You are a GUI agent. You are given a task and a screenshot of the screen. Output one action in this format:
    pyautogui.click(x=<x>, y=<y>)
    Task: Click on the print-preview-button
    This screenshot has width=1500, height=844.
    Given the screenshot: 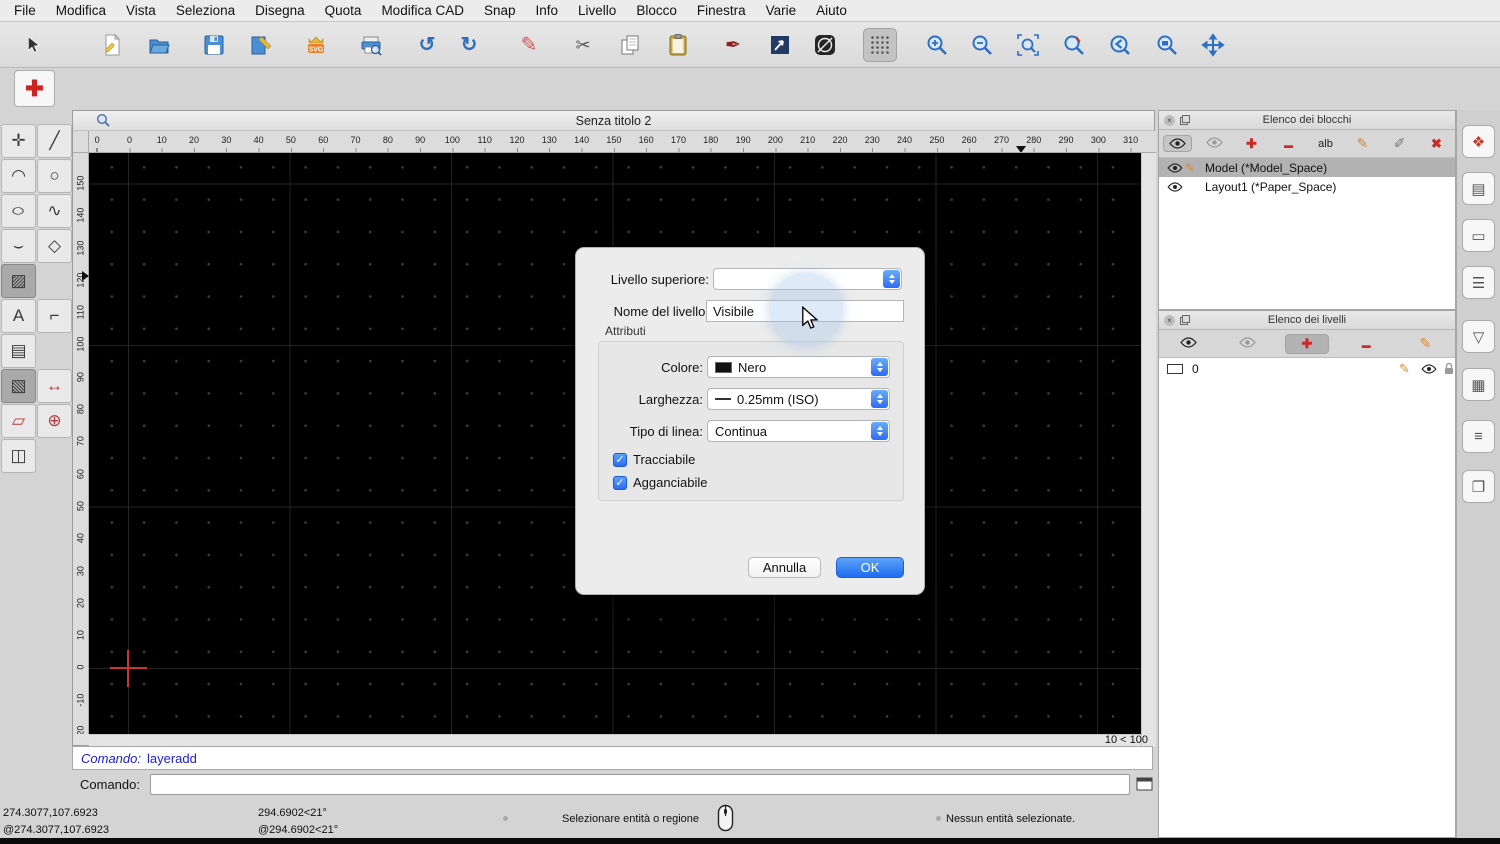 What is the action you would take?
    pyautogui.click(x=371, y=45)
    